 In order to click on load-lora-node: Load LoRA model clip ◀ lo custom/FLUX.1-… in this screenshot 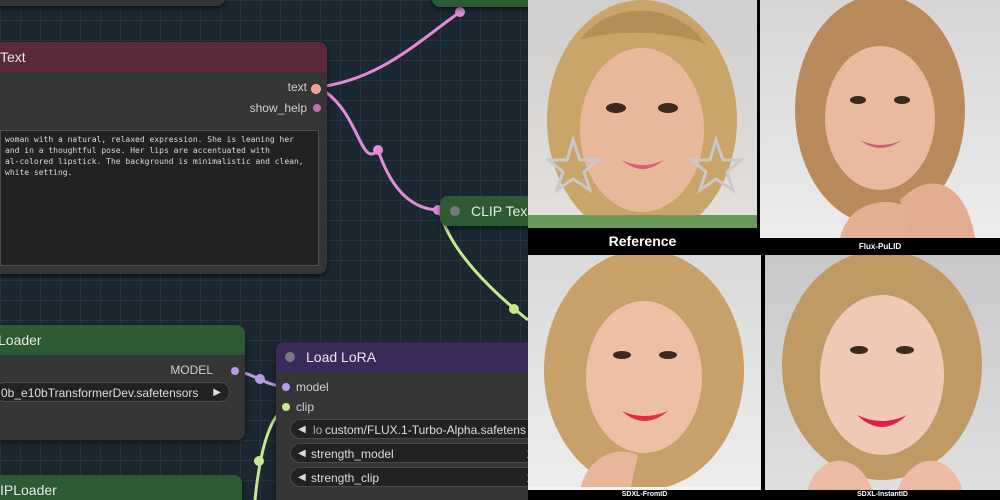, I will do `click(402, 421)`.